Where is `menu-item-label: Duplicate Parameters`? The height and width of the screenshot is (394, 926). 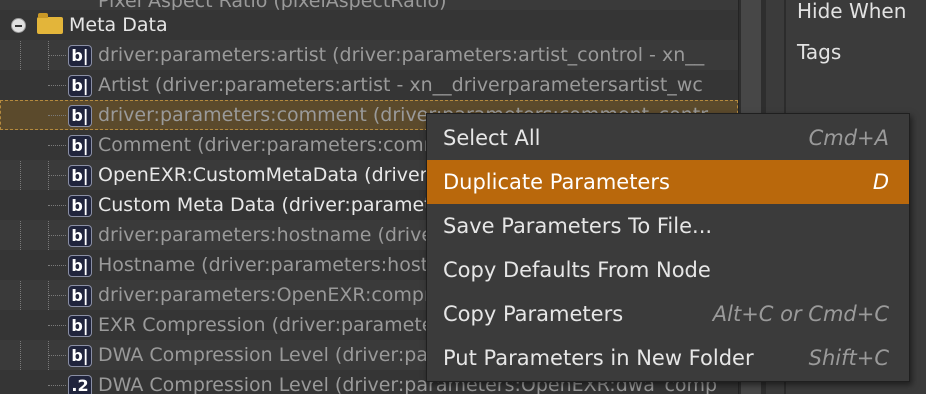 menu-item-label: Duplicate Parameters is located at coordinates (556, 182).